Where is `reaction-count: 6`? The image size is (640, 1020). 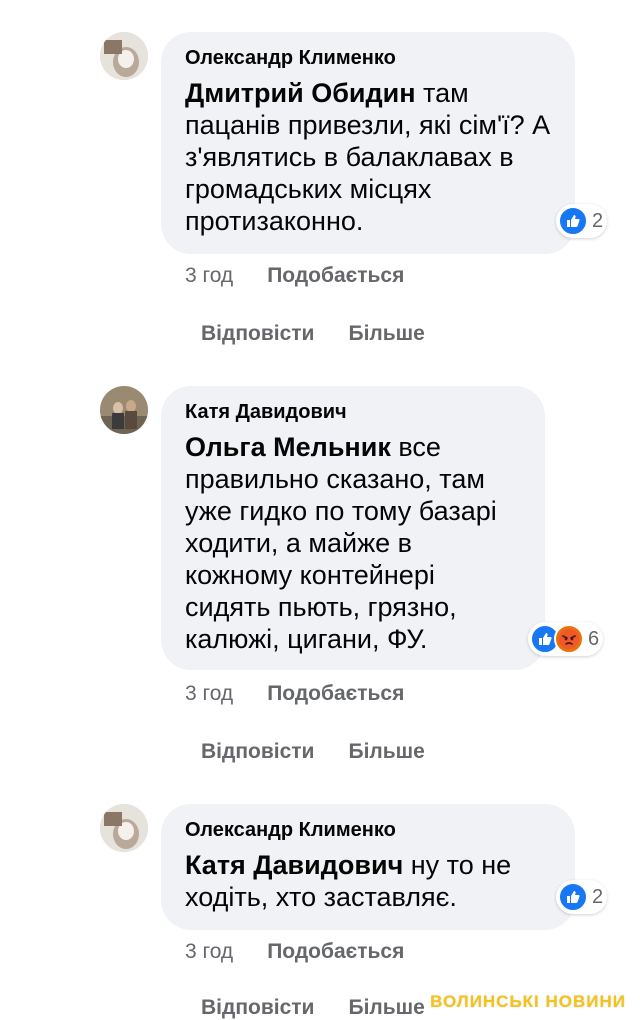 reaction-count: 6 is located at coordinates (594, 638).